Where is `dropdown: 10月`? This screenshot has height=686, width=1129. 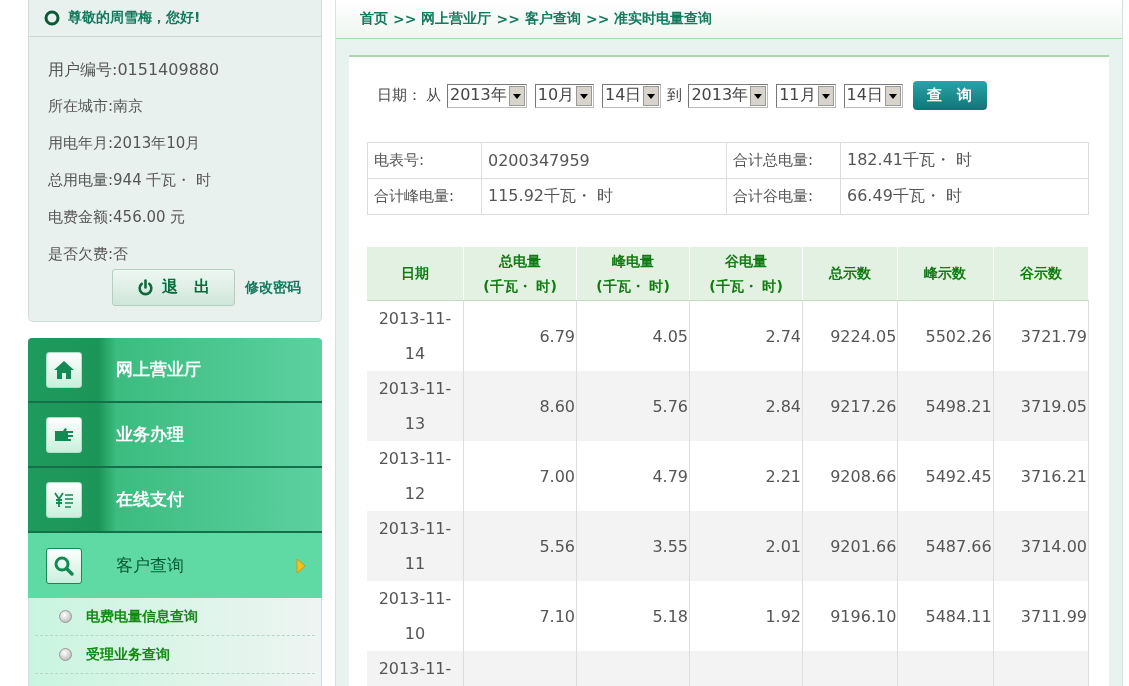 dropdown: 10月 is located at coordinates (564, 95).